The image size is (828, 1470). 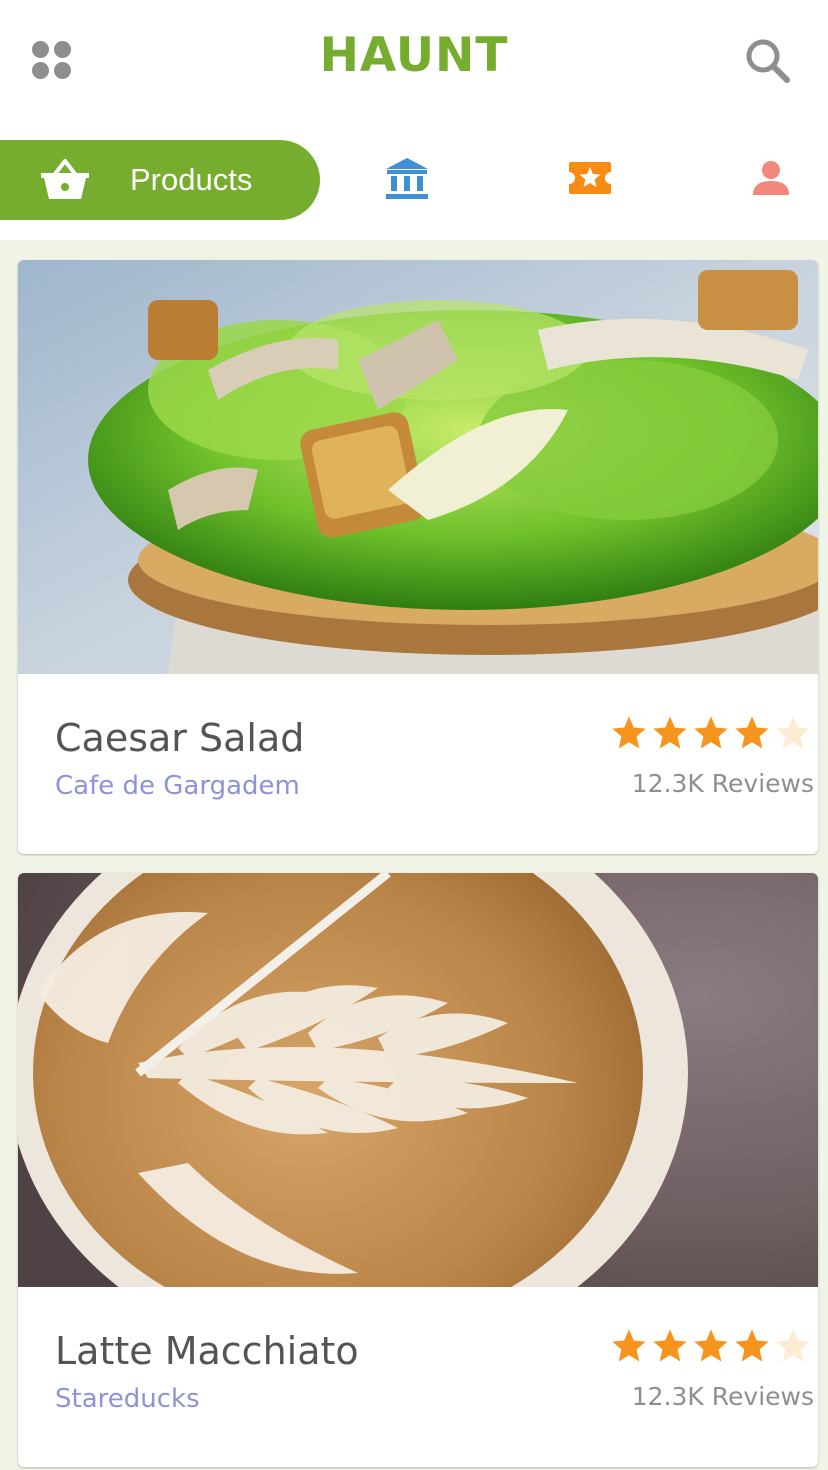 I want to click on app-header: HAUNT, so click(x=414, y=60).